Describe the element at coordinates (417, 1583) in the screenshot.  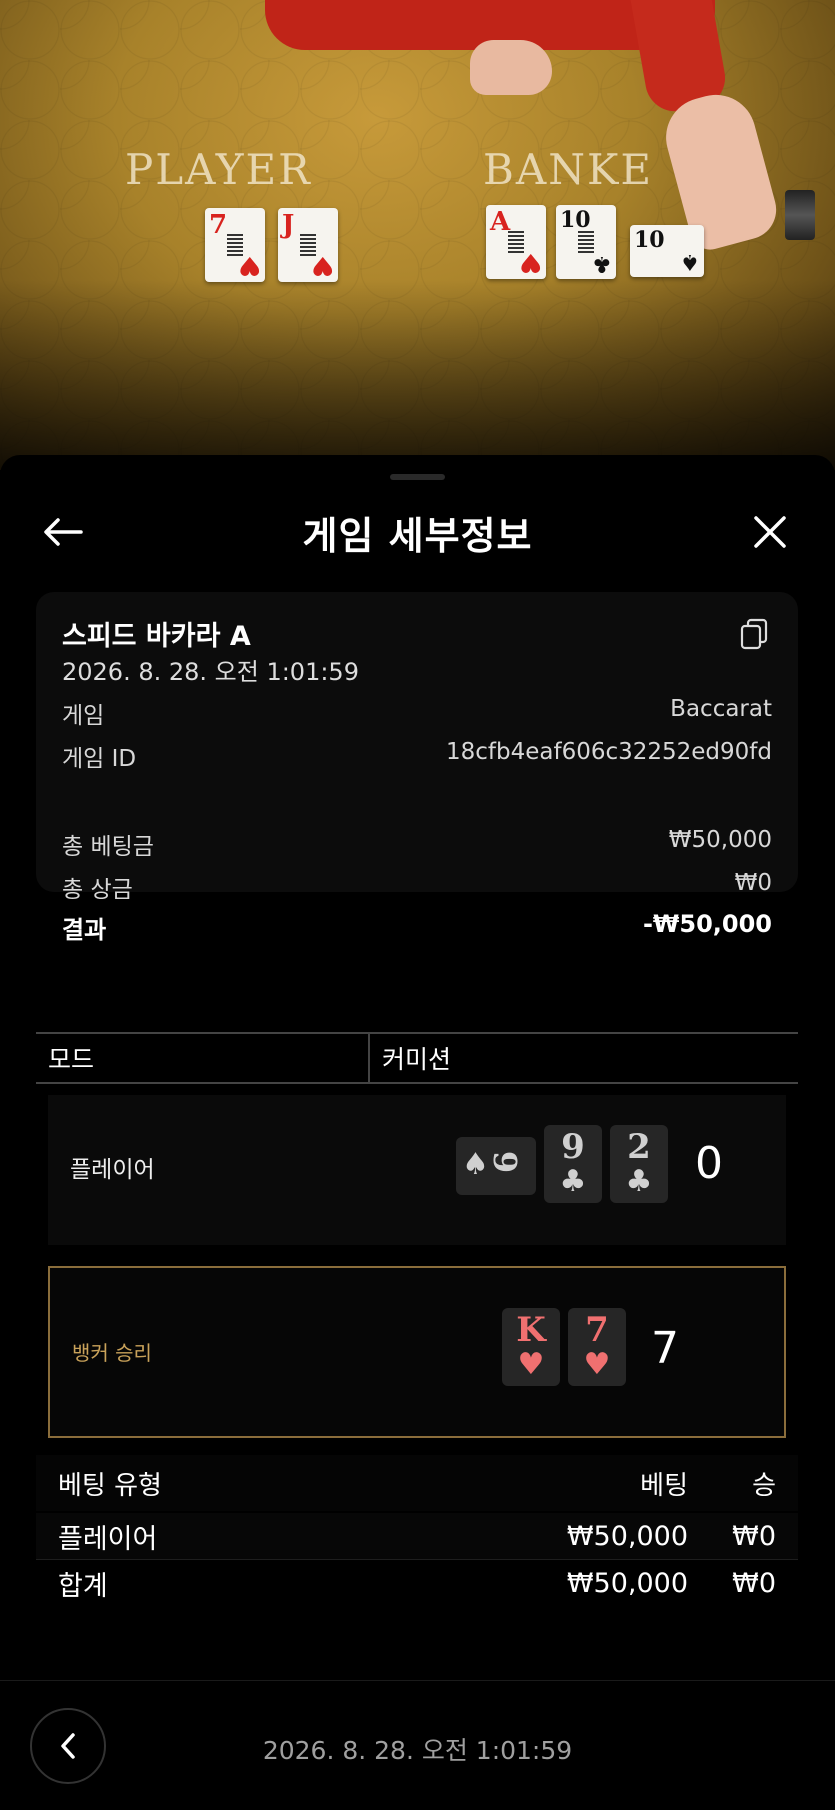
I see `total-row: 합계 ₩50,000 ₩0` at that location.